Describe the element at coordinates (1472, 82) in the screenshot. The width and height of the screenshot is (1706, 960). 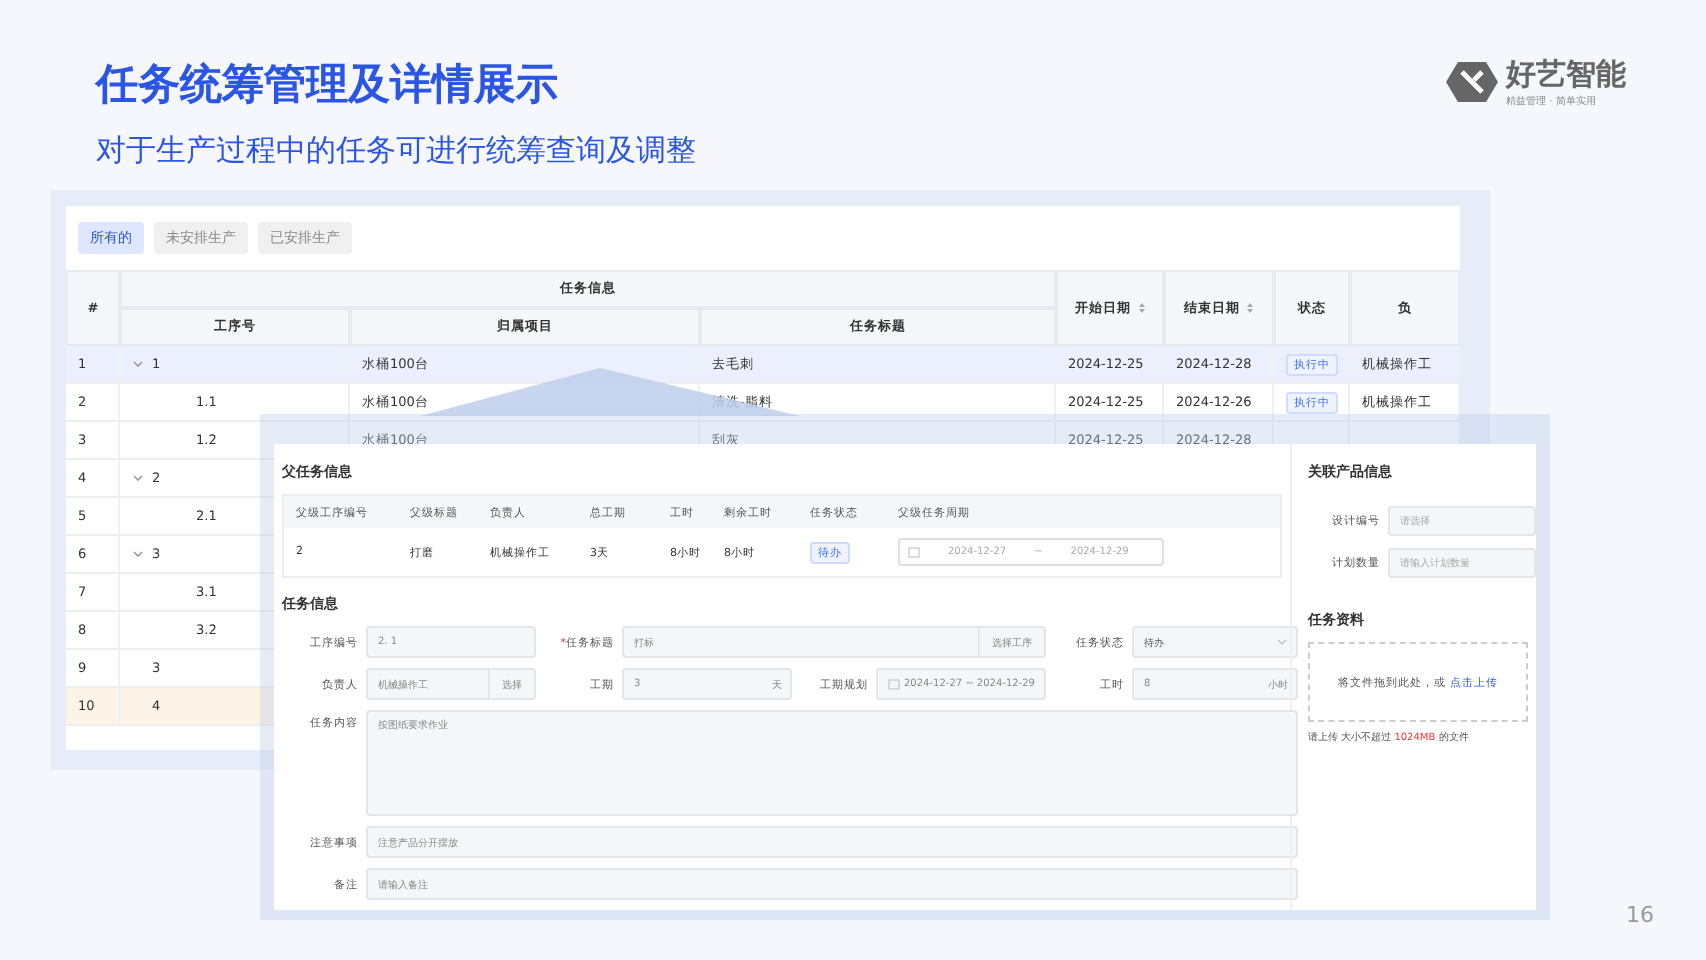
I see `logo-icon` at that location.